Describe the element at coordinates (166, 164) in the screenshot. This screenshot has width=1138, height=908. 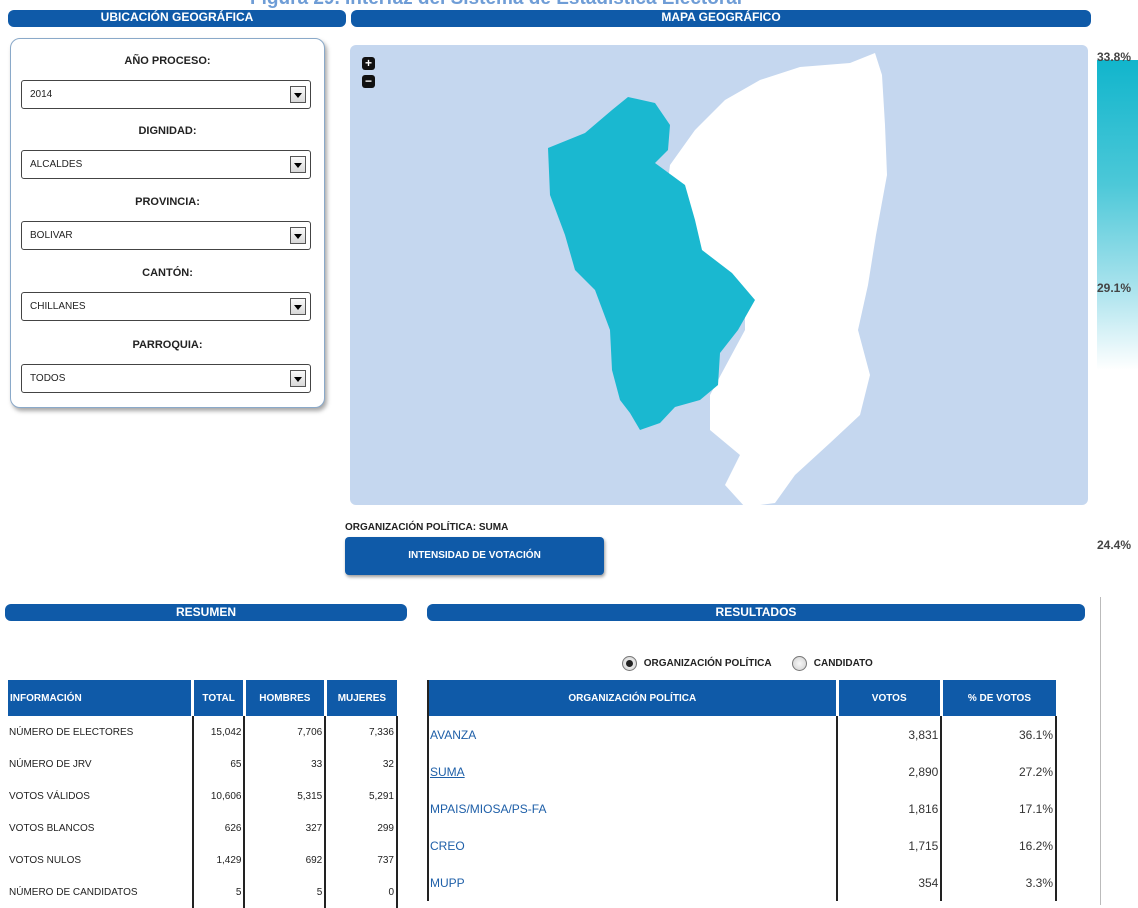
I see `dignidad-select: ALCALDES` at that location.